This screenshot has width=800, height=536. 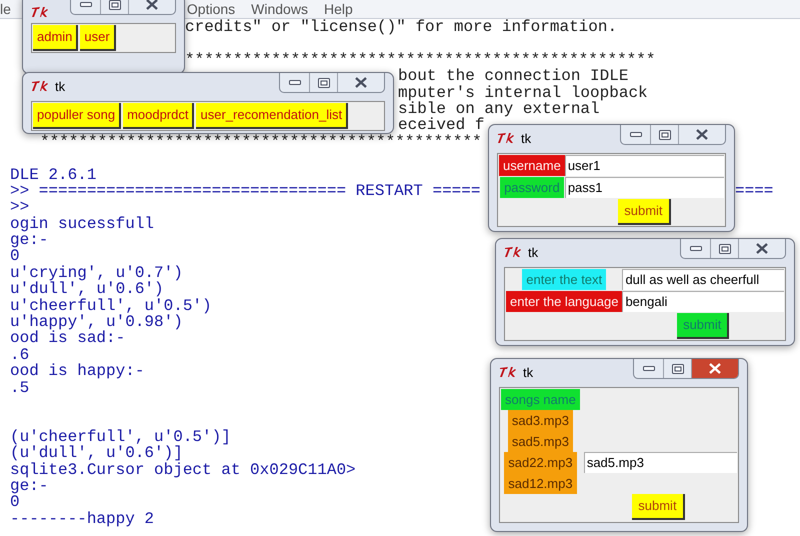 What do you see at coordinates (96, 453) in the screenshot?
I see `shell-line: (u'dull', u'0.6')]` at bounding box center [96, 453].